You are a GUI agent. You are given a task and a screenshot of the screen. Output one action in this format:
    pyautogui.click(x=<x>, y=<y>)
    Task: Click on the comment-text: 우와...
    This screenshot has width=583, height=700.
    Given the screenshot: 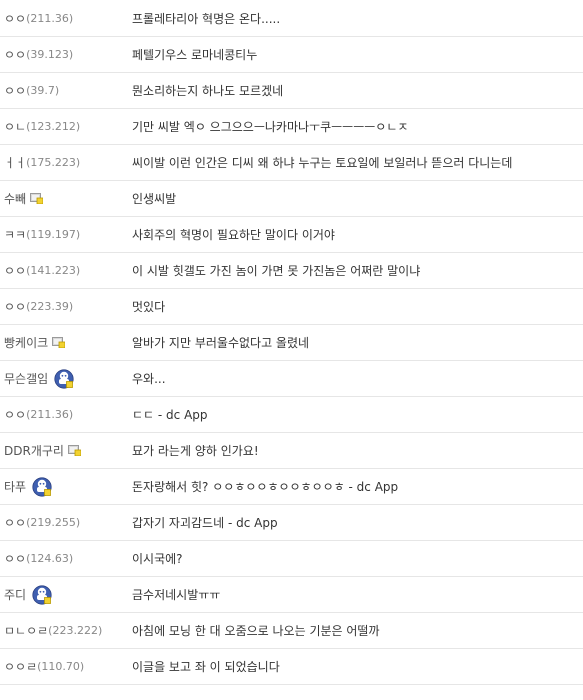 What is the action you would take?
    pyautogui.click(x=149, y=379)
    